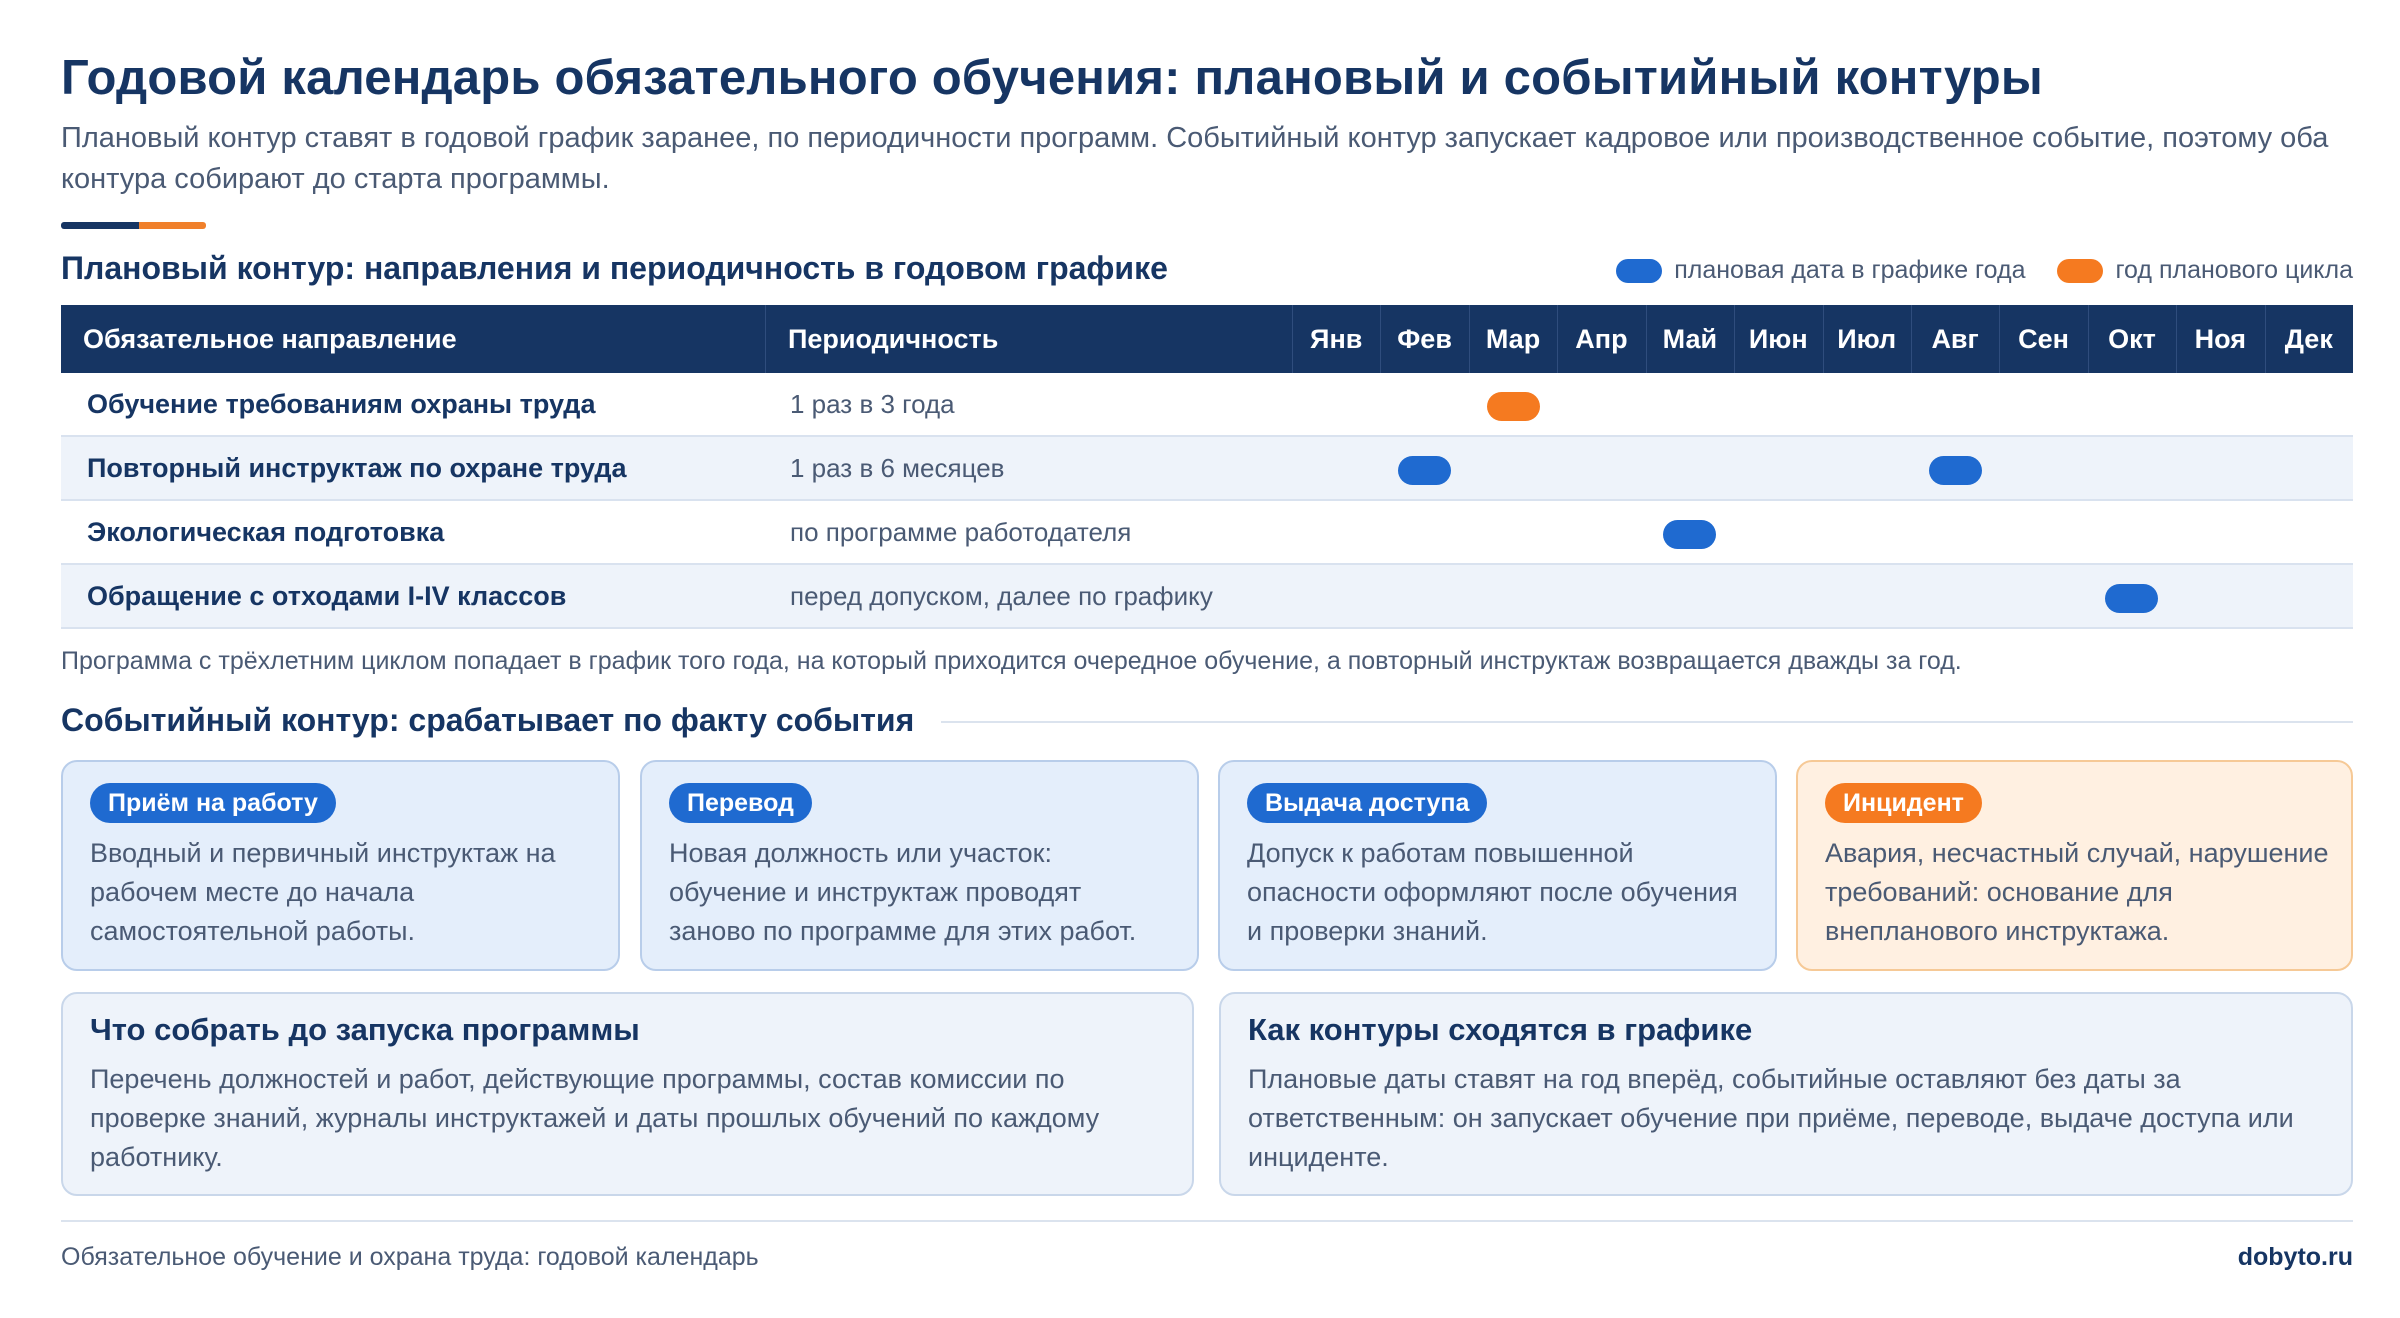 The image size is (2400, 1318). Describe the element at coordinates (2132, 339) in the screenshot. I see `column-month: Окт` at that location.